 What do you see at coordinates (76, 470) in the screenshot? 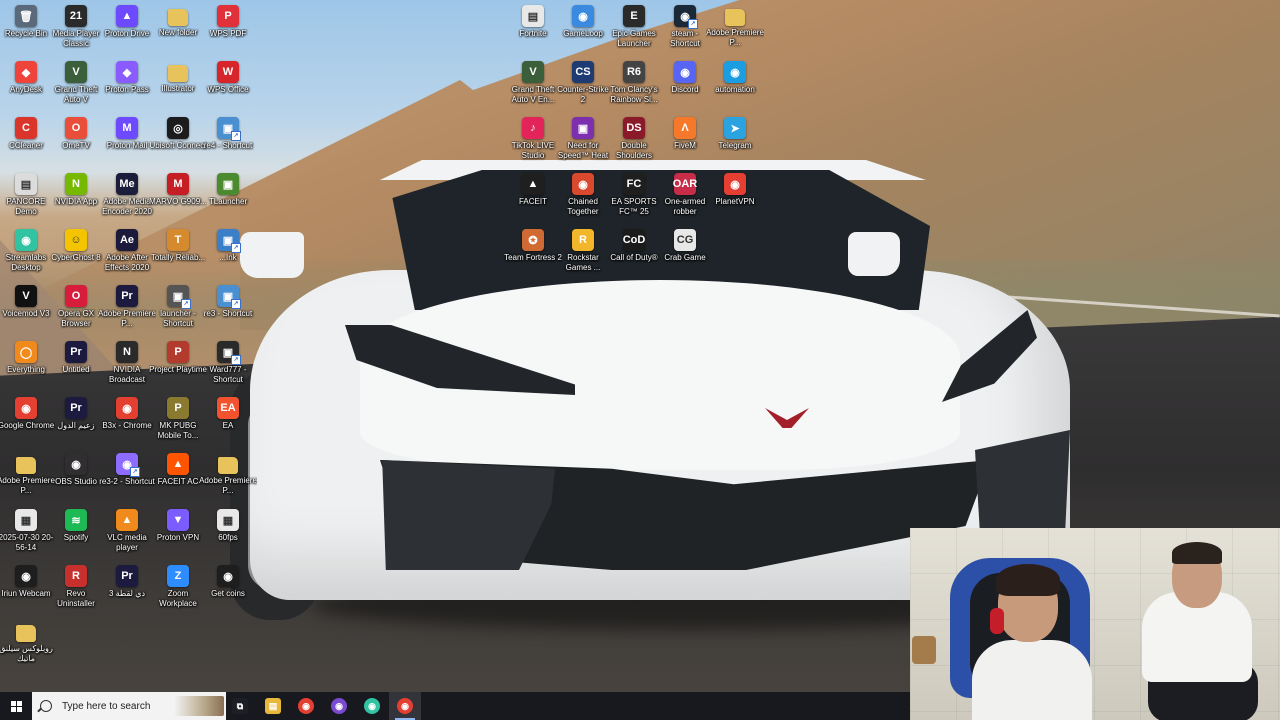
I see `desktop-icon: ◉ OBS Studio` at bounding box center [76, 470].